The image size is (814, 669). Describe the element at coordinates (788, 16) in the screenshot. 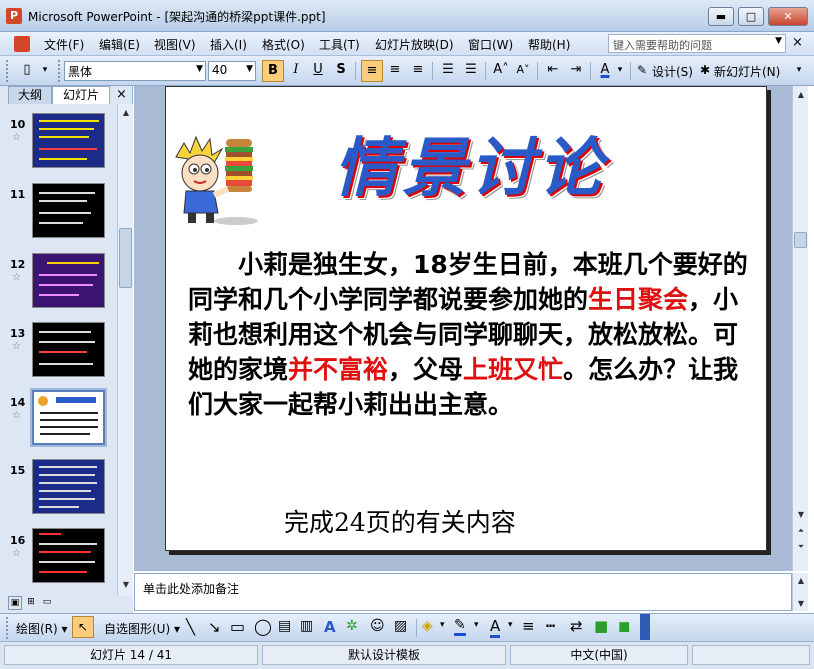

I see `close-button: ✕` at that location.